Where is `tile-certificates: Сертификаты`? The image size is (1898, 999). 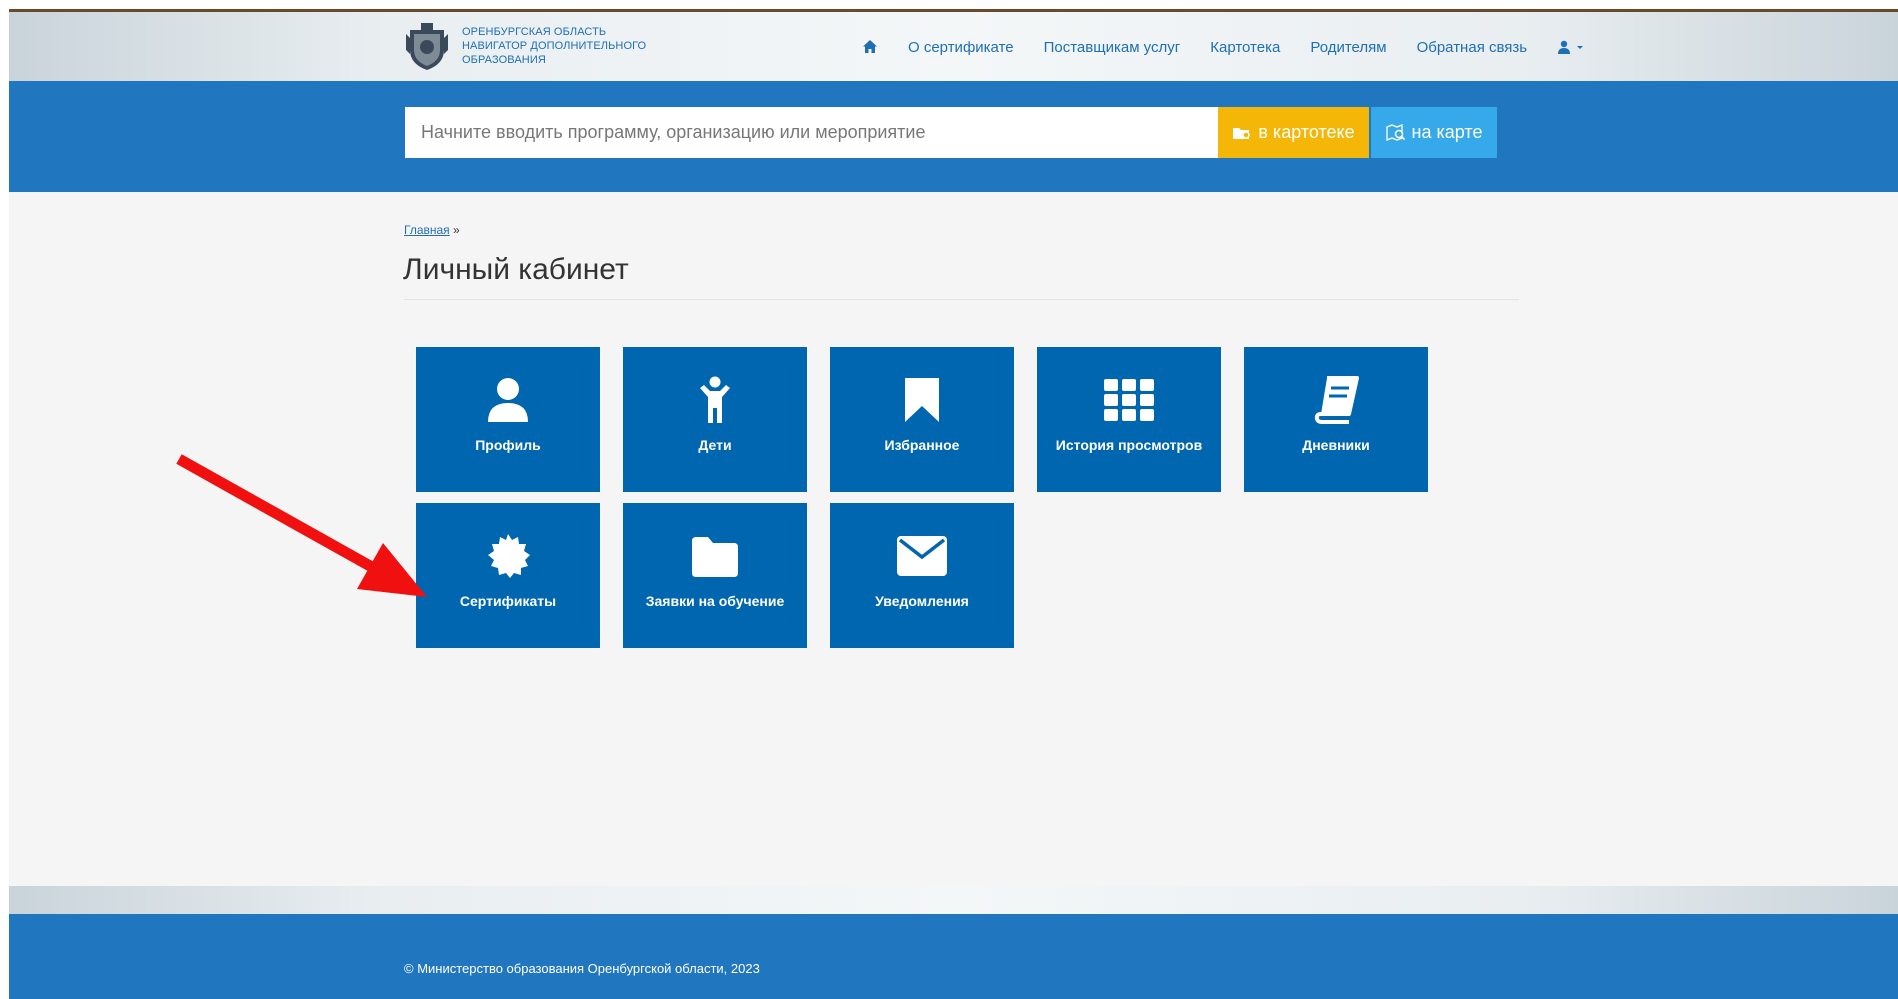
tile-certificates: Сертификаты is located at coordinates (508, 575).